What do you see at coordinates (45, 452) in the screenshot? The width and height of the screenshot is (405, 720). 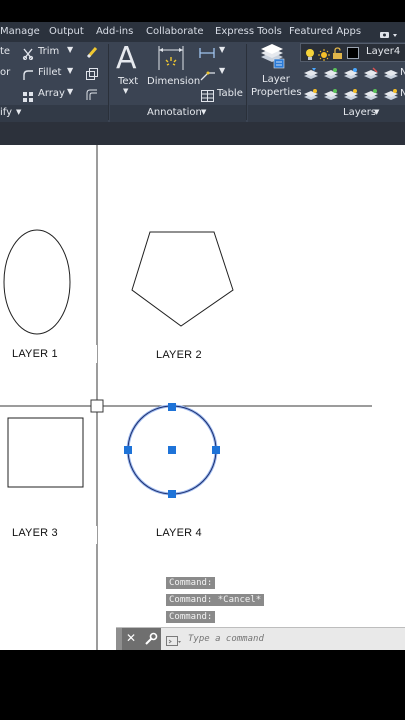 I see `layer3-square` at bounding box center [45, 452].